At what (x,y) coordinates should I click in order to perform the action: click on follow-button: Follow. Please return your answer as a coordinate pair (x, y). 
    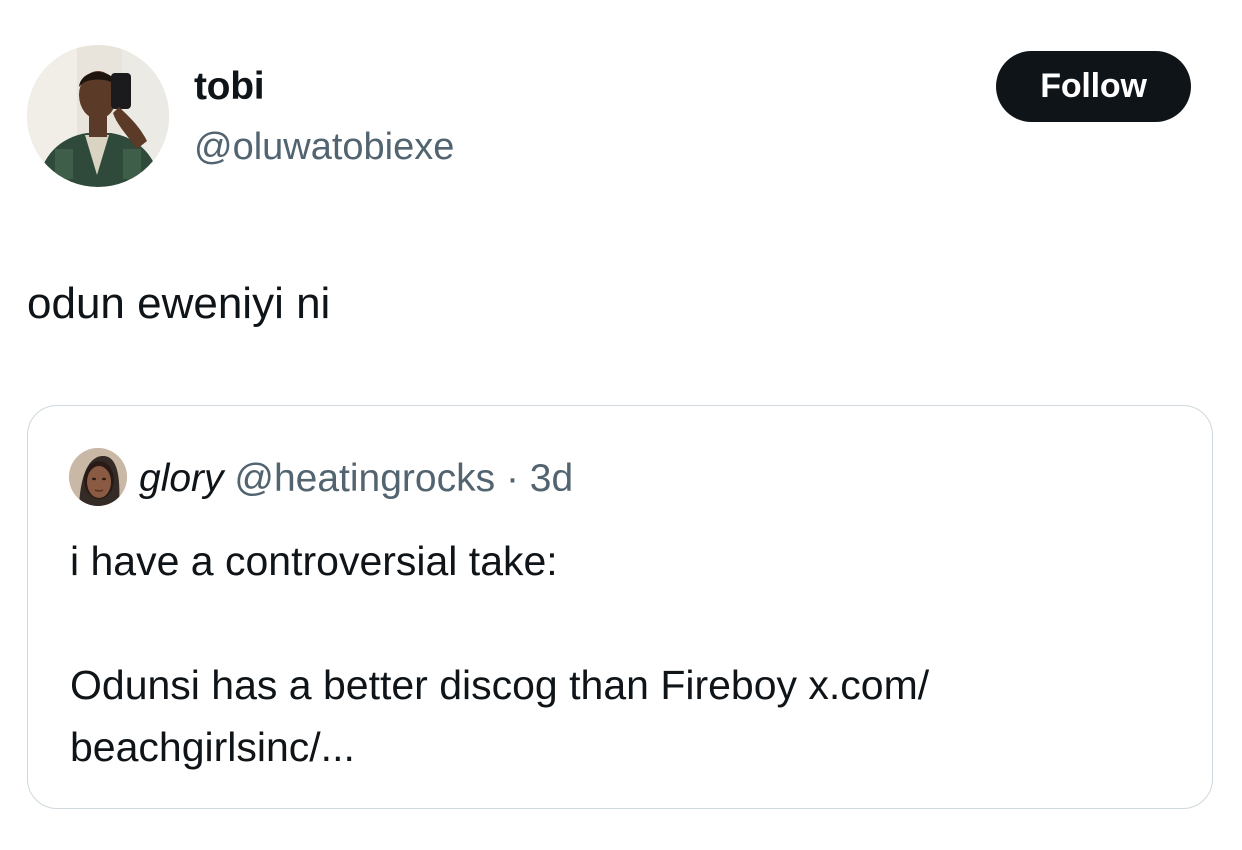
    Looking at the image, I should click on (1093, 86).